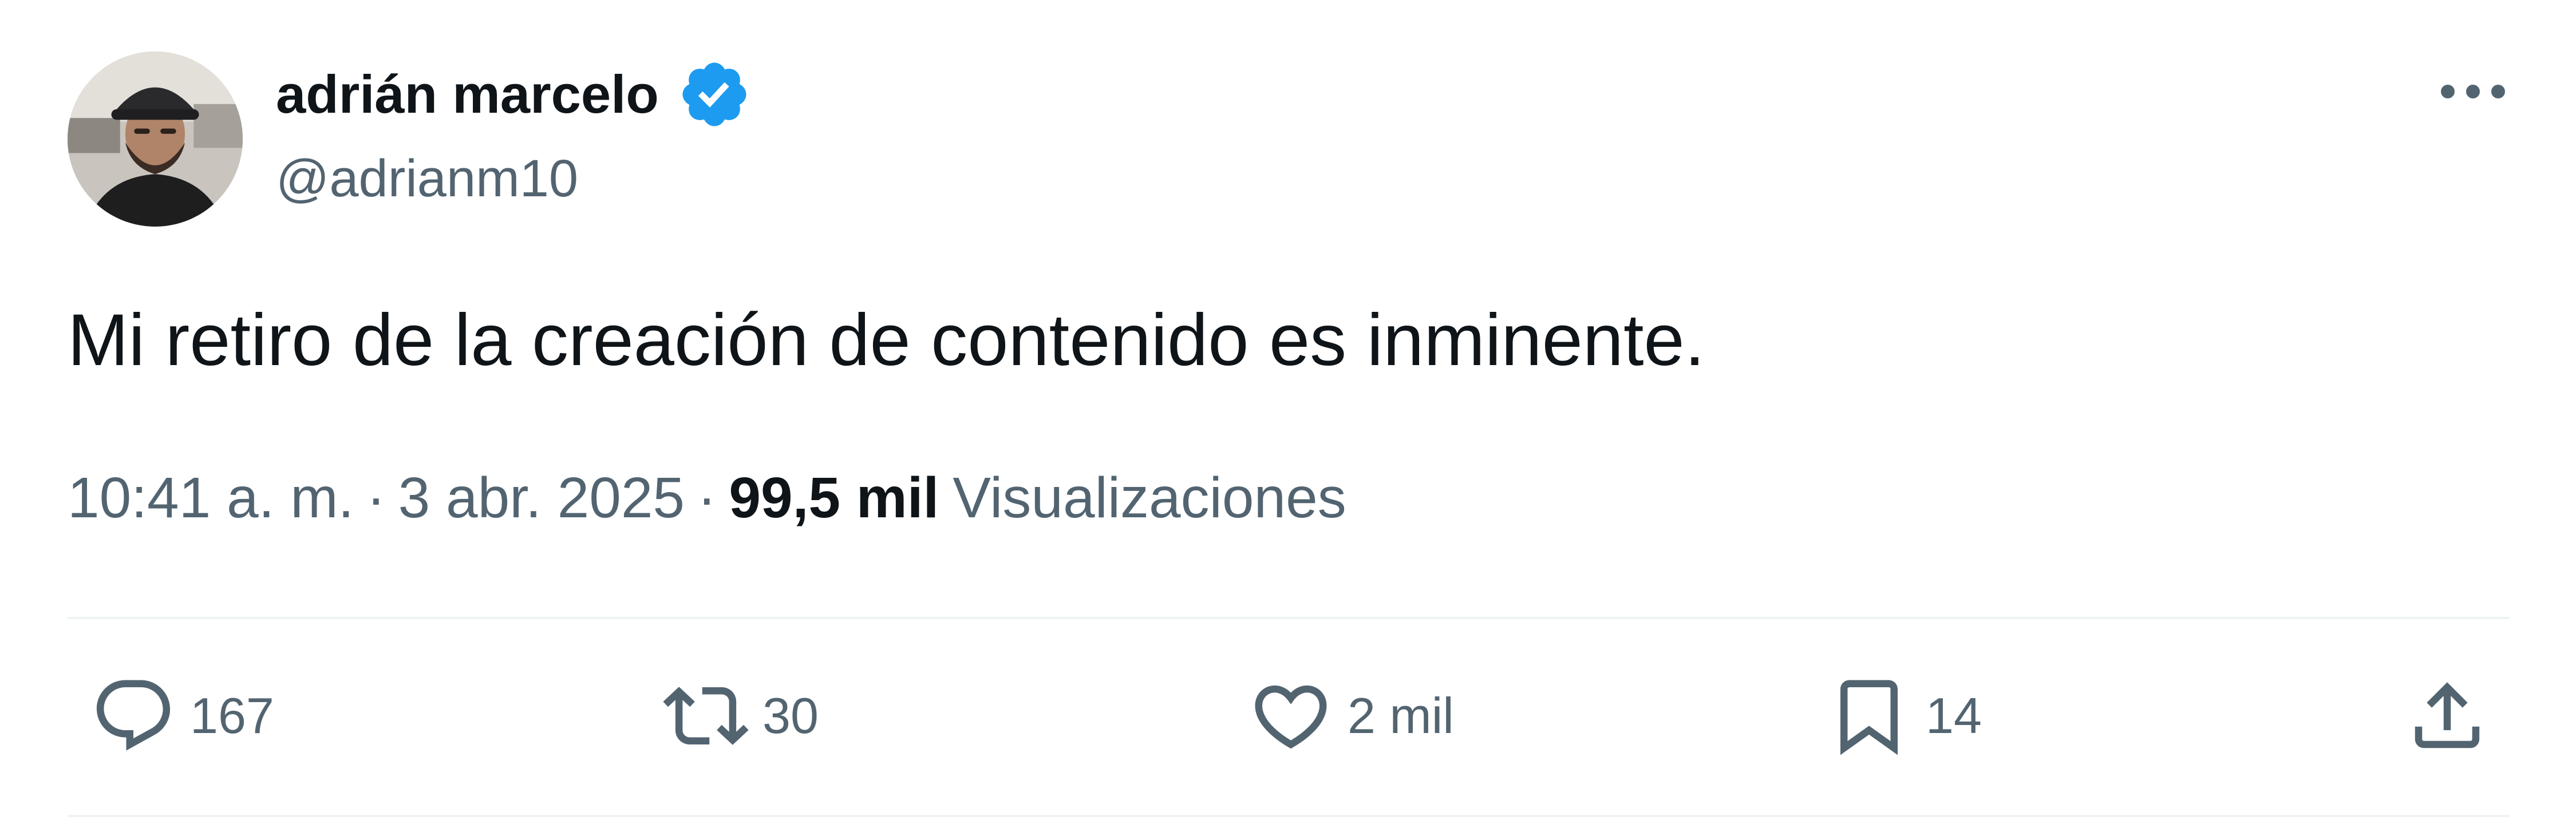  I want to click on share-button, so click(2447, 716).